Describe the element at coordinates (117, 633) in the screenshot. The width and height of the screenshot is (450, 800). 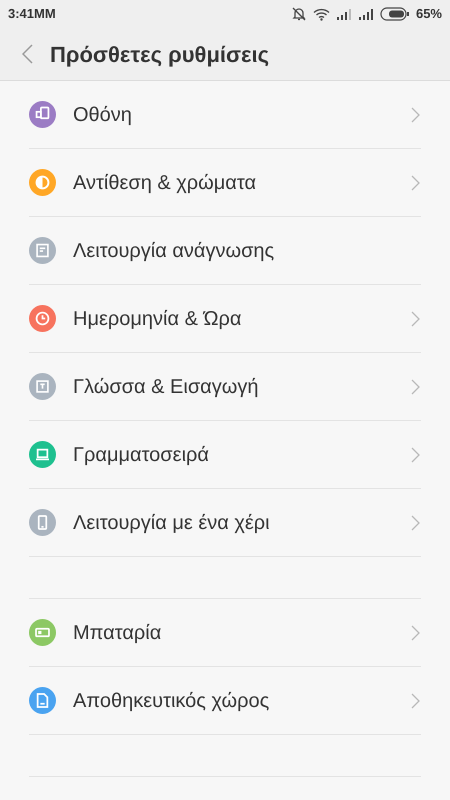
I see `item-label: Μπαταρία` at that location.